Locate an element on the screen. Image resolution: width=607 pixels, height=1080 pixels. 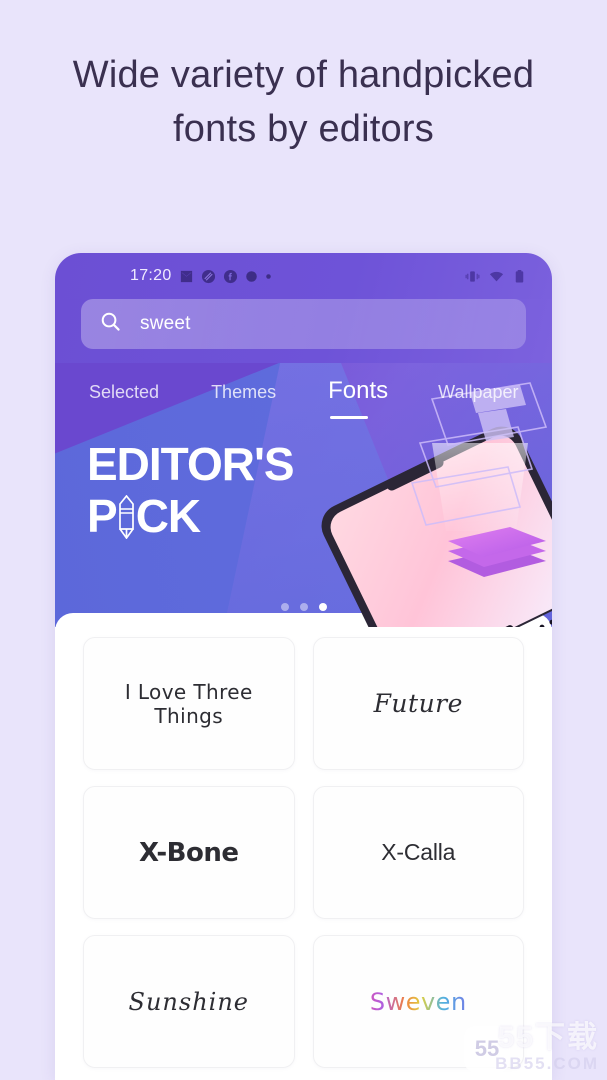
font-sample-label: I Love Three Things is located at coordinates (188, 703).